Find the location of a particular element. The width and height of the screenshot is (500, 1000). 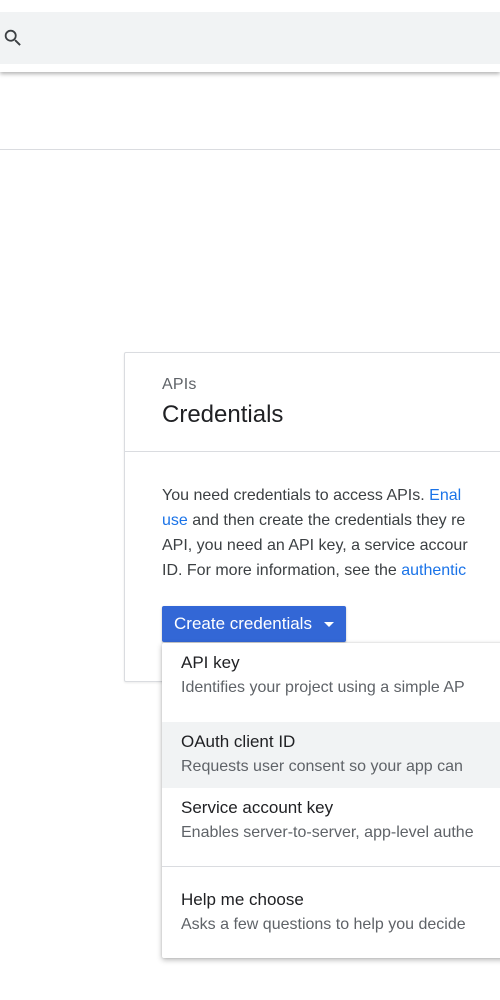

search-input is located at coordinates (266, 39).